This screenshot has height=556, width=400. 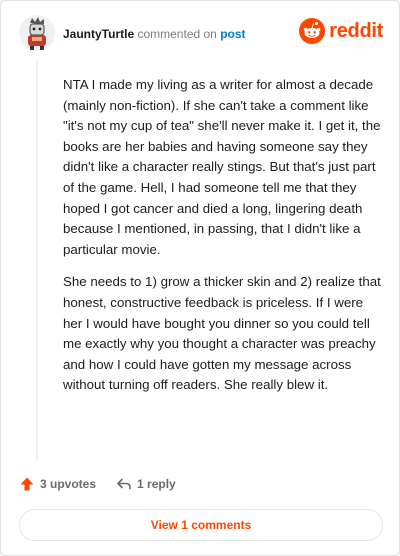 I want to click on user-avatar, so click(x=37, y=33).